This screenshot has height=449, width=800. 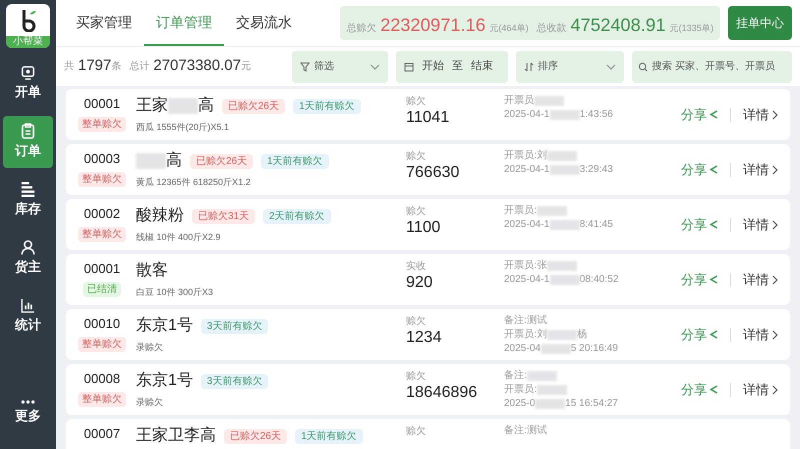 I want to click on amount-value: 1234, so click(x=424, y=338).